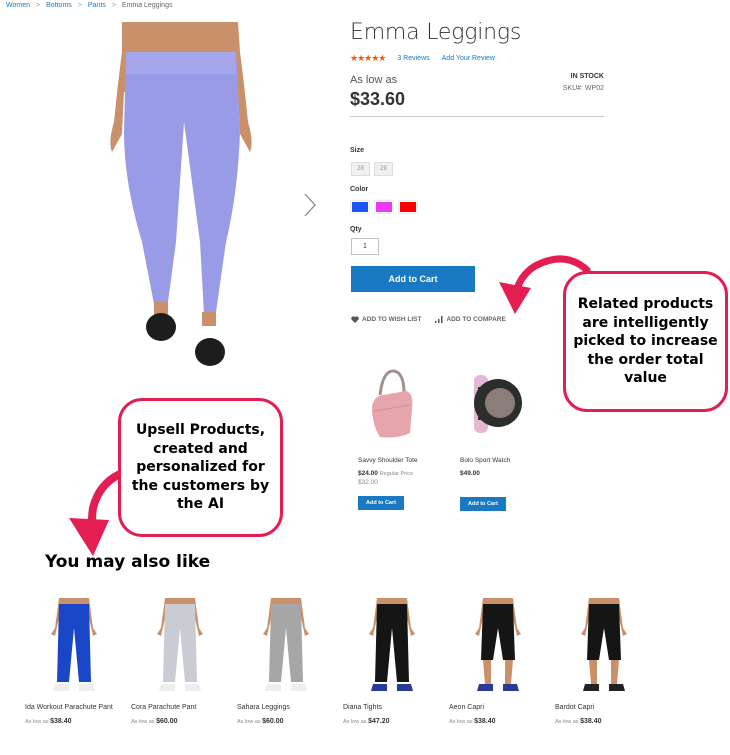  I want to click on reviews-link: 3 Reviews, so click(413, 58).